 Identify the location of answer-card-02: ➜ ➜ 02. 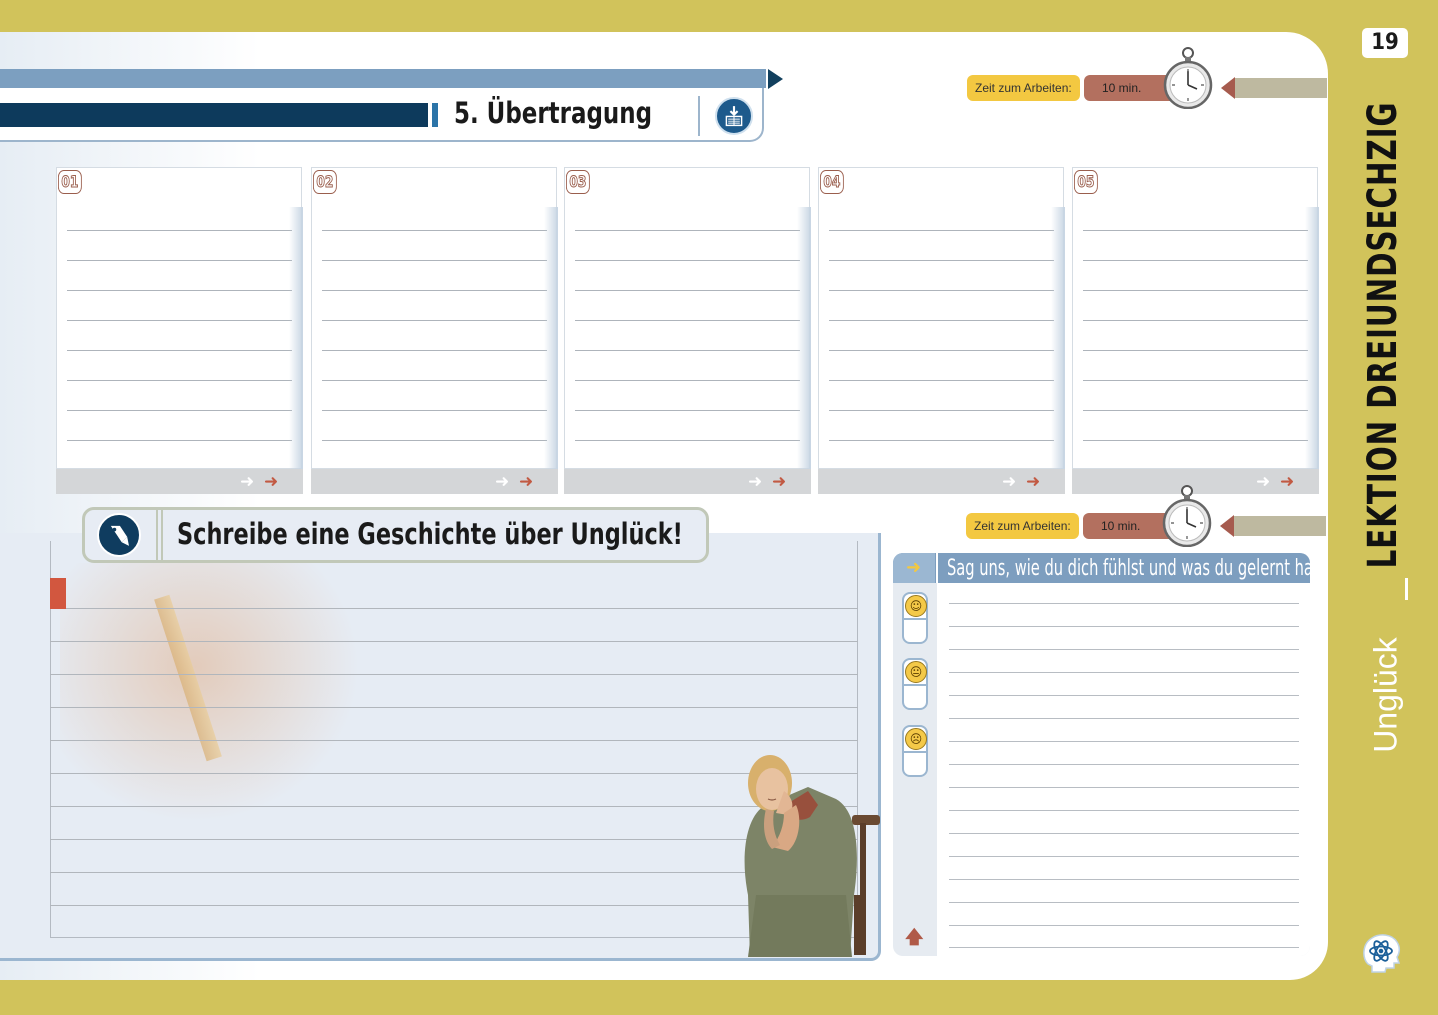
(434, 330).